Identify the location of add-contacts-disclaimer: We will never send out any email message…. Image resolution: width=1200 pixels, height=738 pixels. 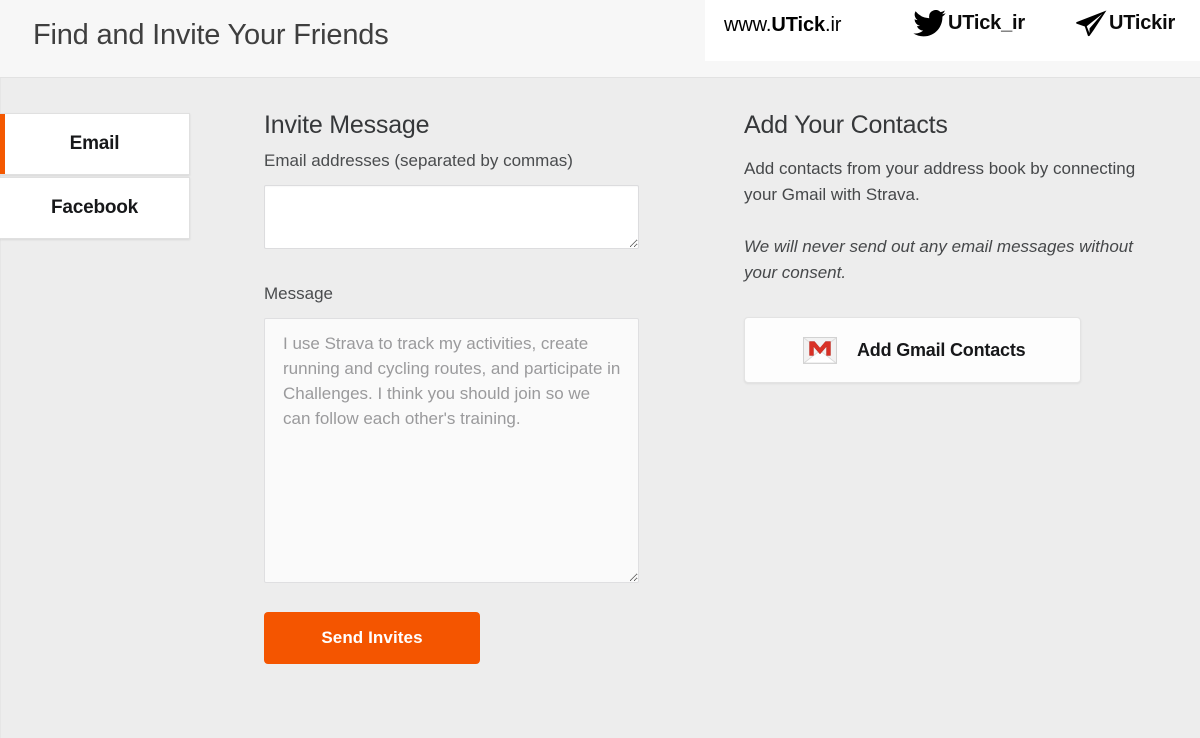
(938, 259).